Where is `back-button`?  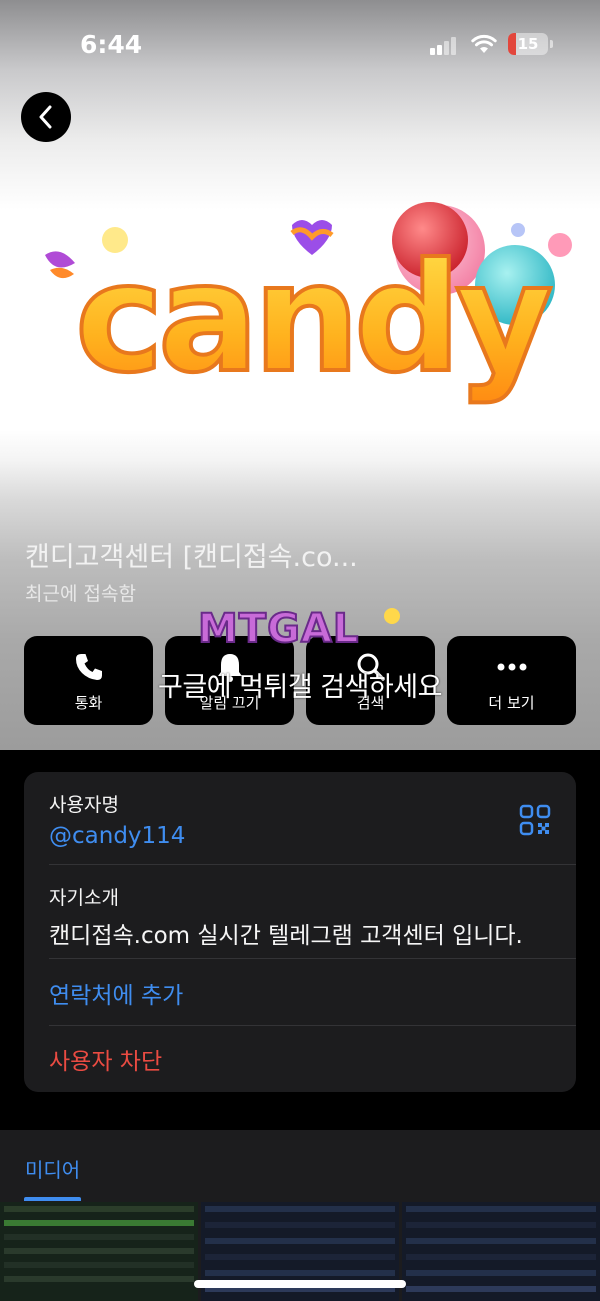 back-button is located at coordinates (46, 117).